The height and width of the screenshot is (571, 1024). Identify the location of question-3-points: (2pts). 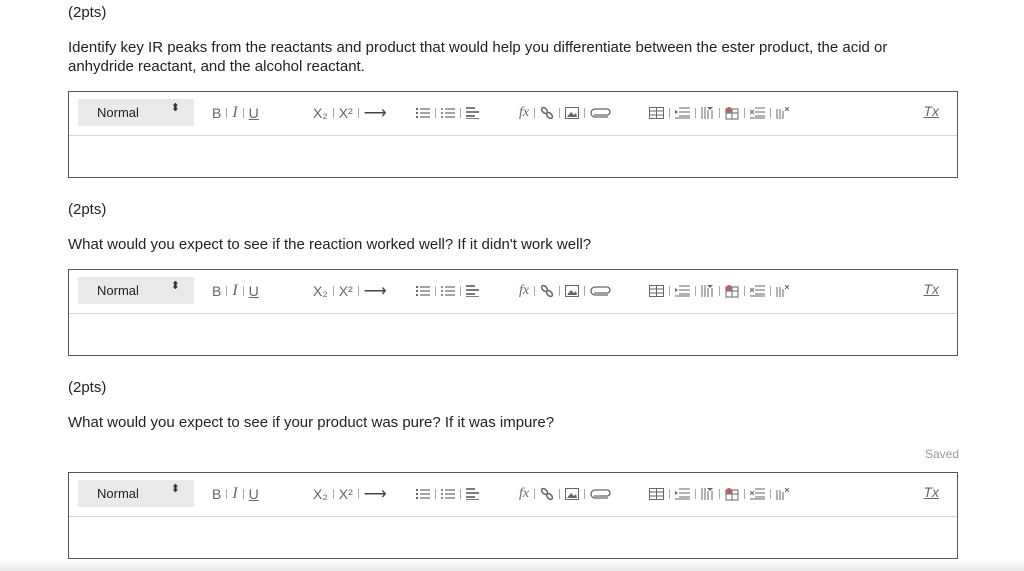
(87, 387).